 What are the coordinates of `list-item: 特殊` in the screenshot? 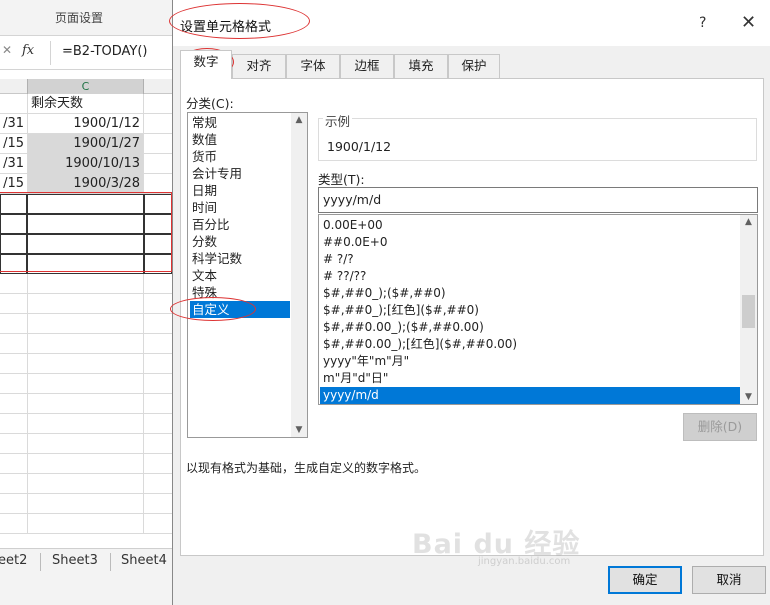 It's located at (240, 292).